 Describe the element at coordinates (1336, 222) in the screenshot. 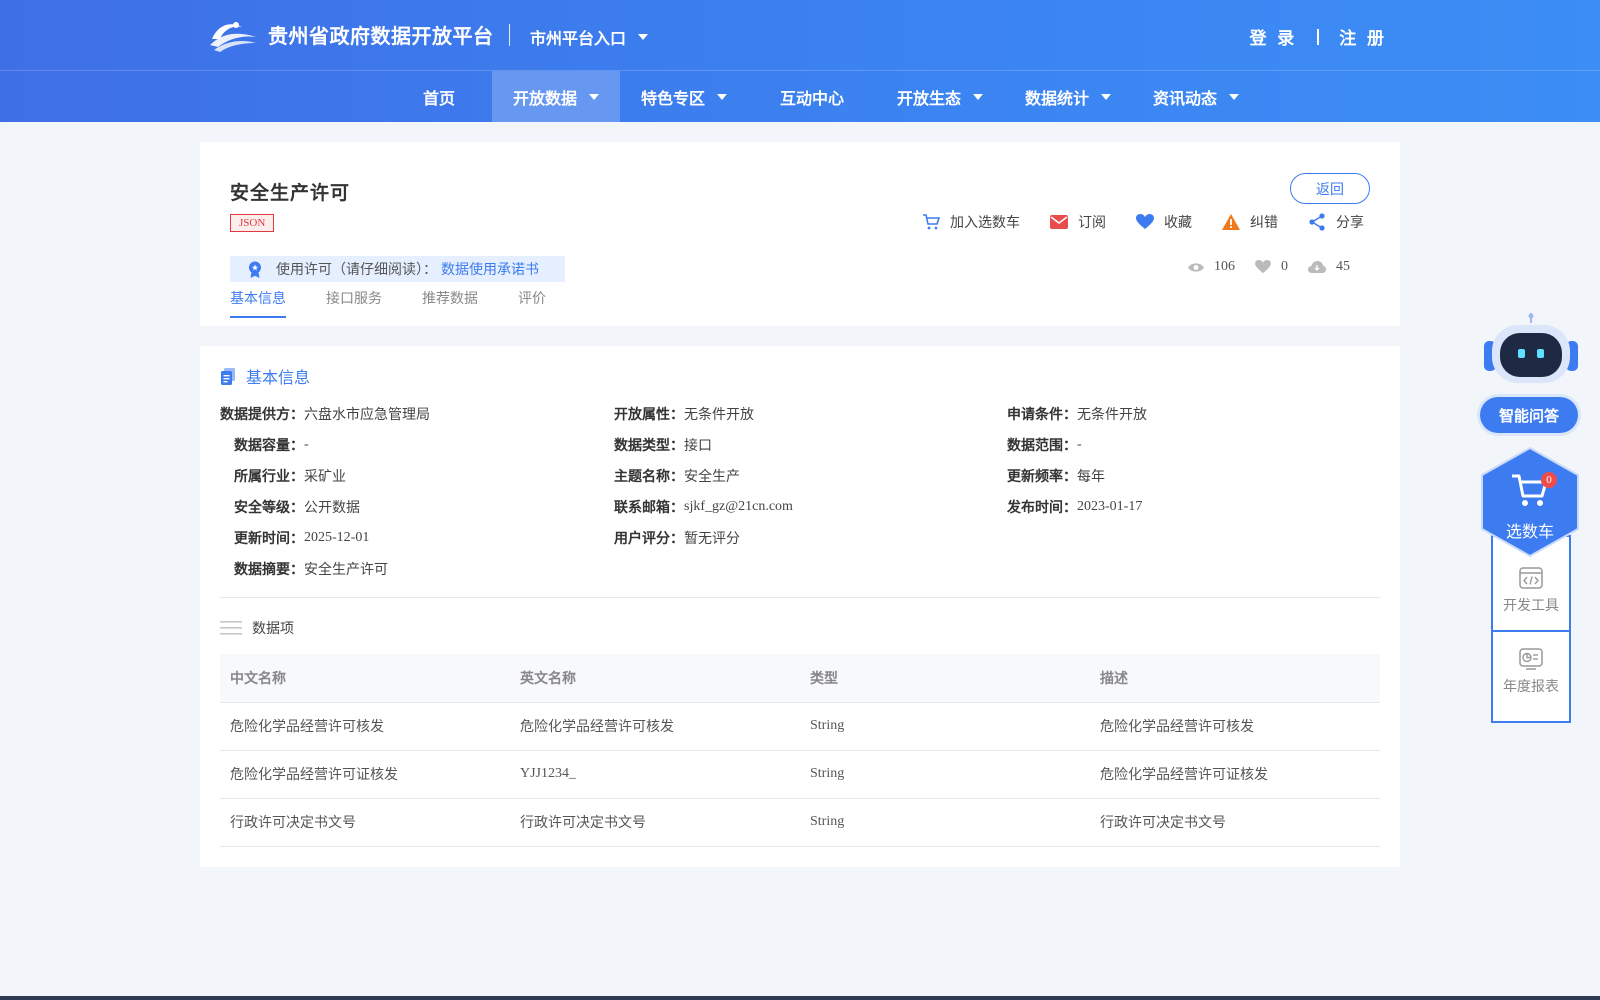

I see `share-button: 分享` at that location.